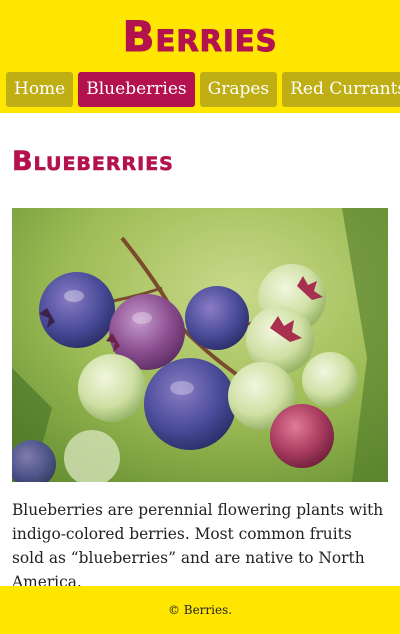  Describe the element at coordinates (40, 89) in the screenshot. I see `nav-item-home: Home` at that location.